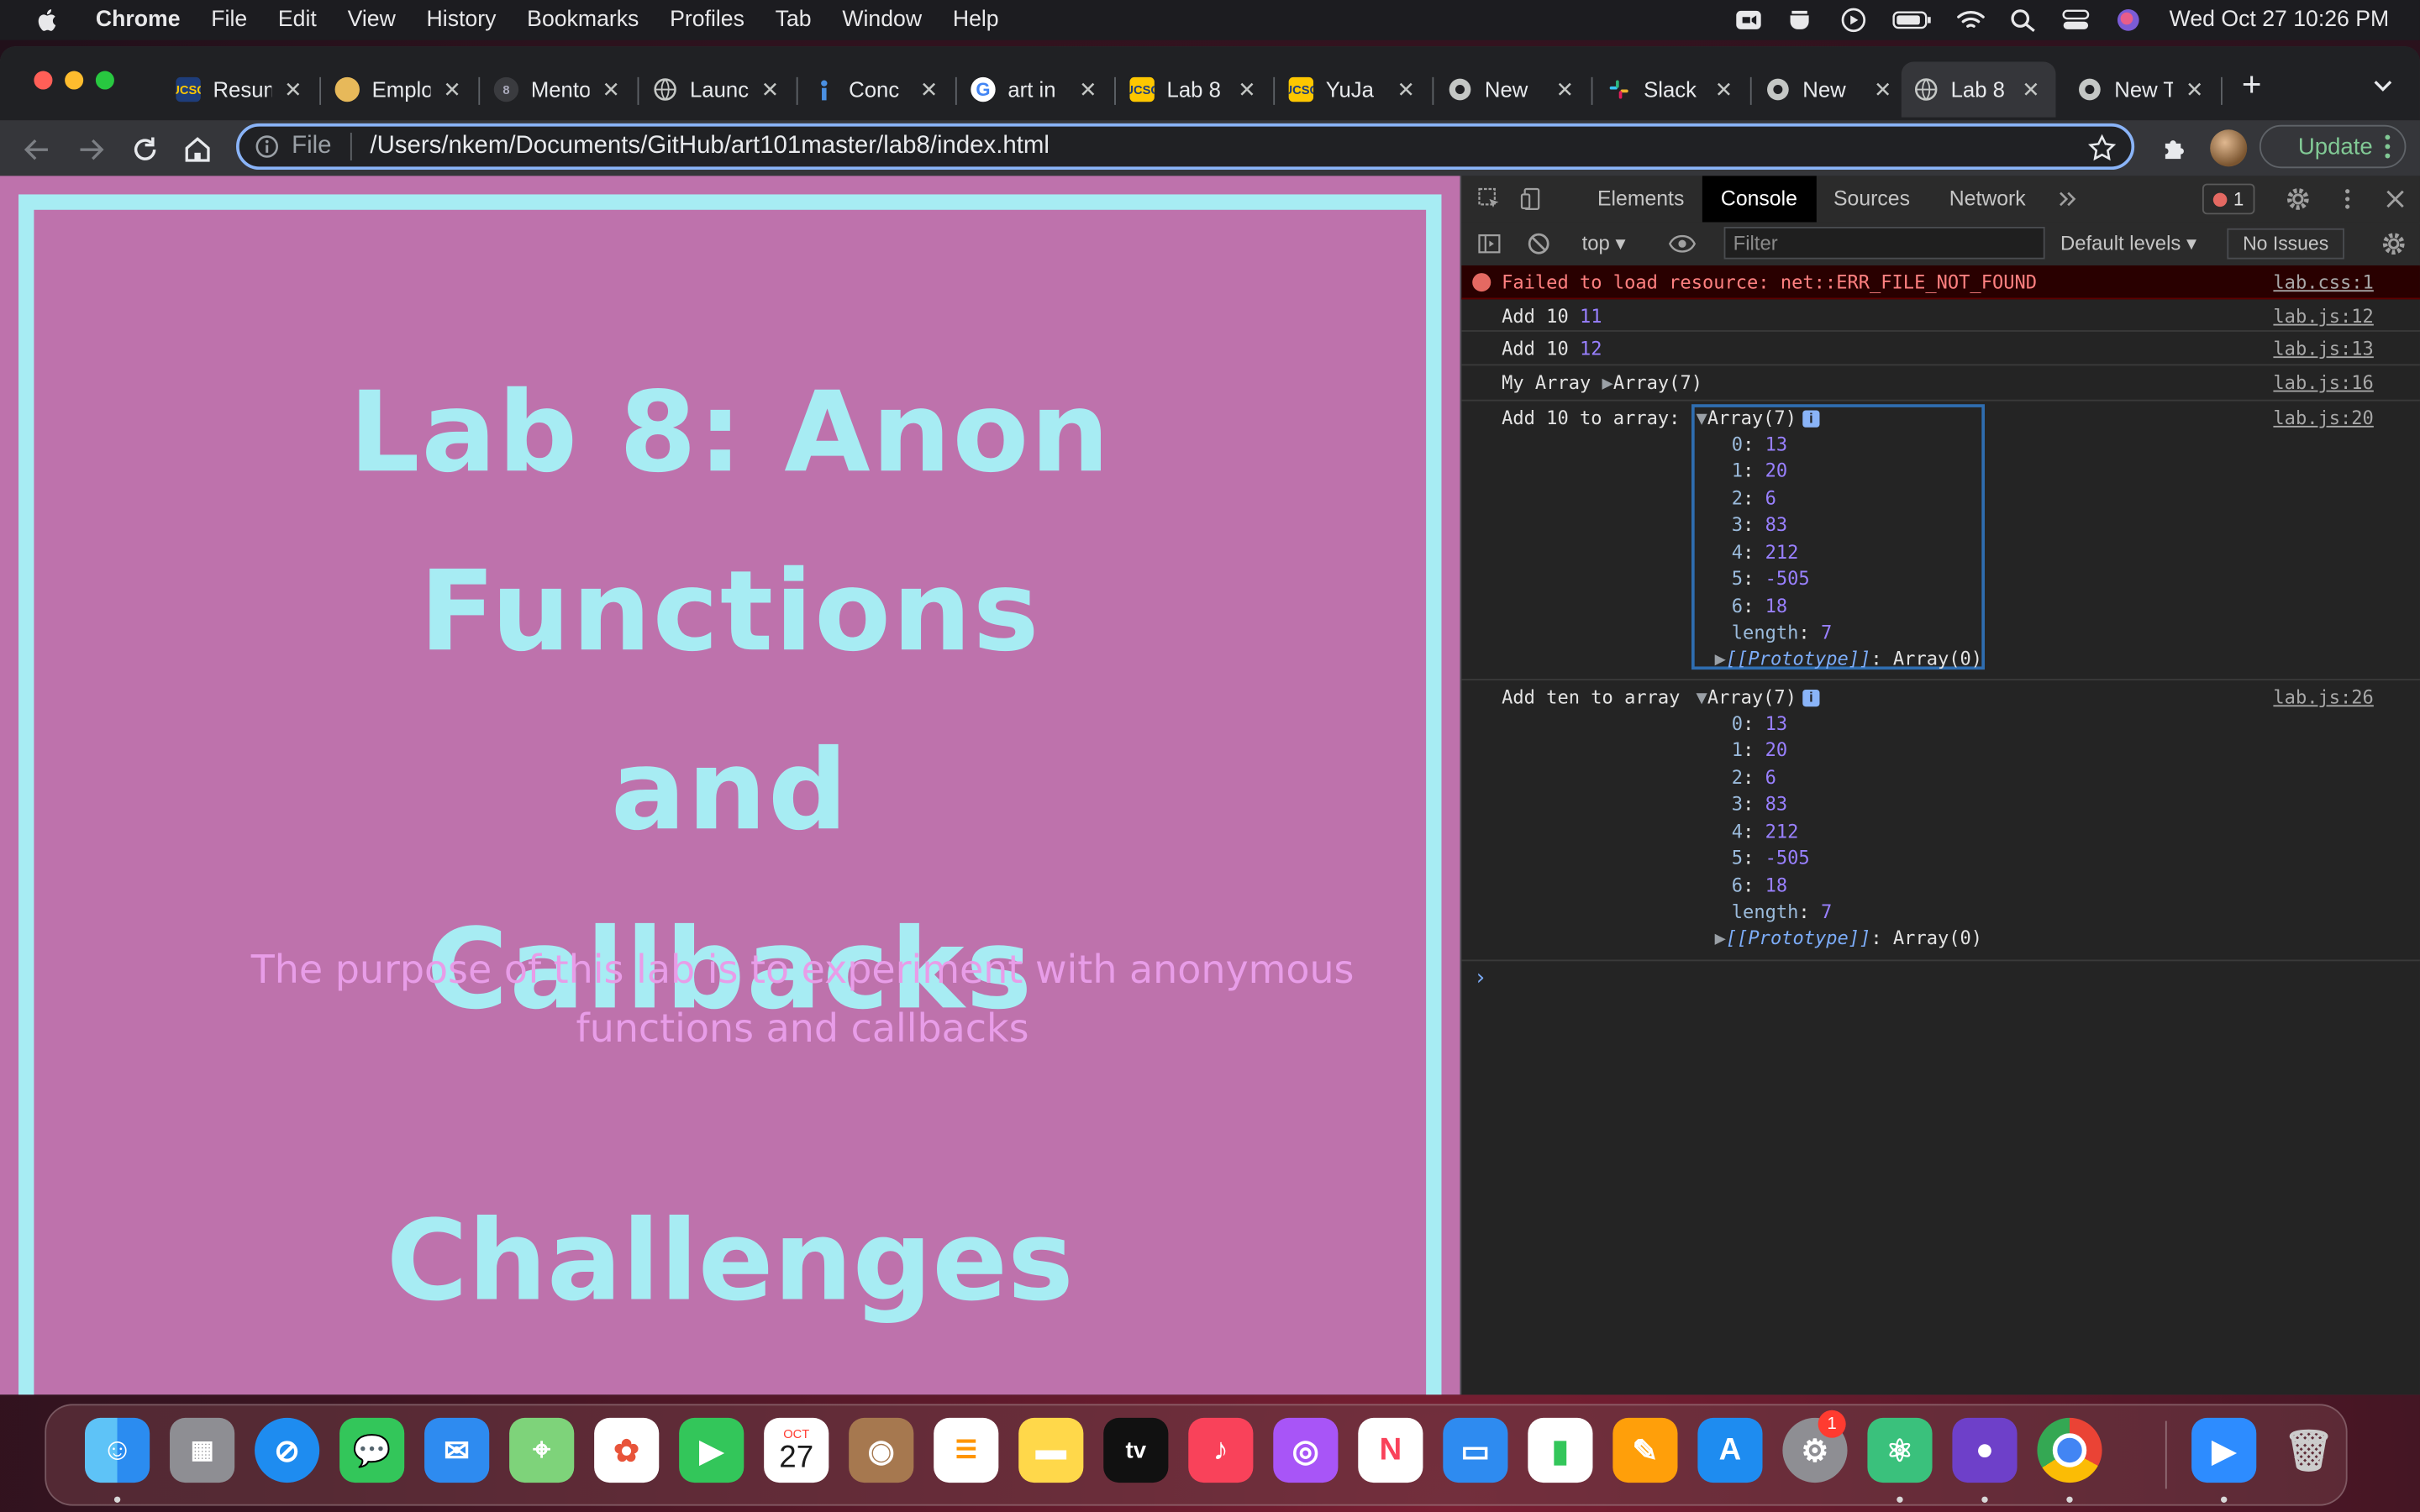 The height and width of the screenshot is (1512, 2420). I want to click on source-link: lab.js:26, so click(2323, 697).